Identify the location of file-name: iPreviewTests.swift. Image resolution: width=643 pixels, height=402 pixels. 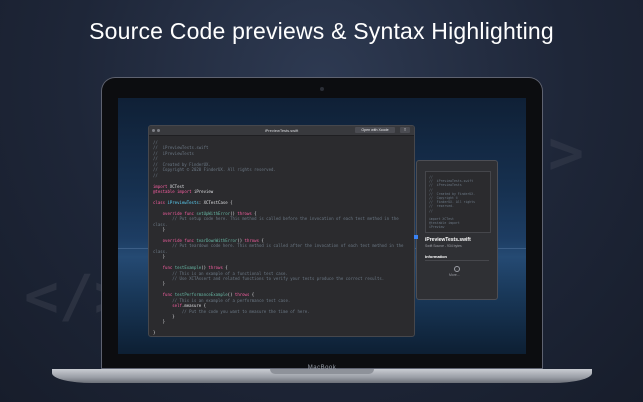
(448, 240).